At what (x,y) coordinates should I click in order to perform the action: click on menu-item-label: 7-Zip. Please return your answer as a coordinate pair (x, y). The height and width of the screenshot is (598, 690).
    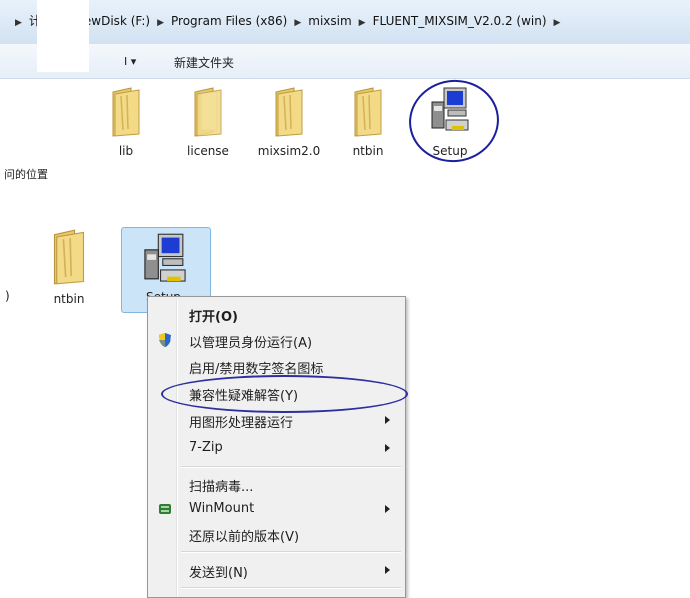
    Looking at the image, I should click on (206, 447).